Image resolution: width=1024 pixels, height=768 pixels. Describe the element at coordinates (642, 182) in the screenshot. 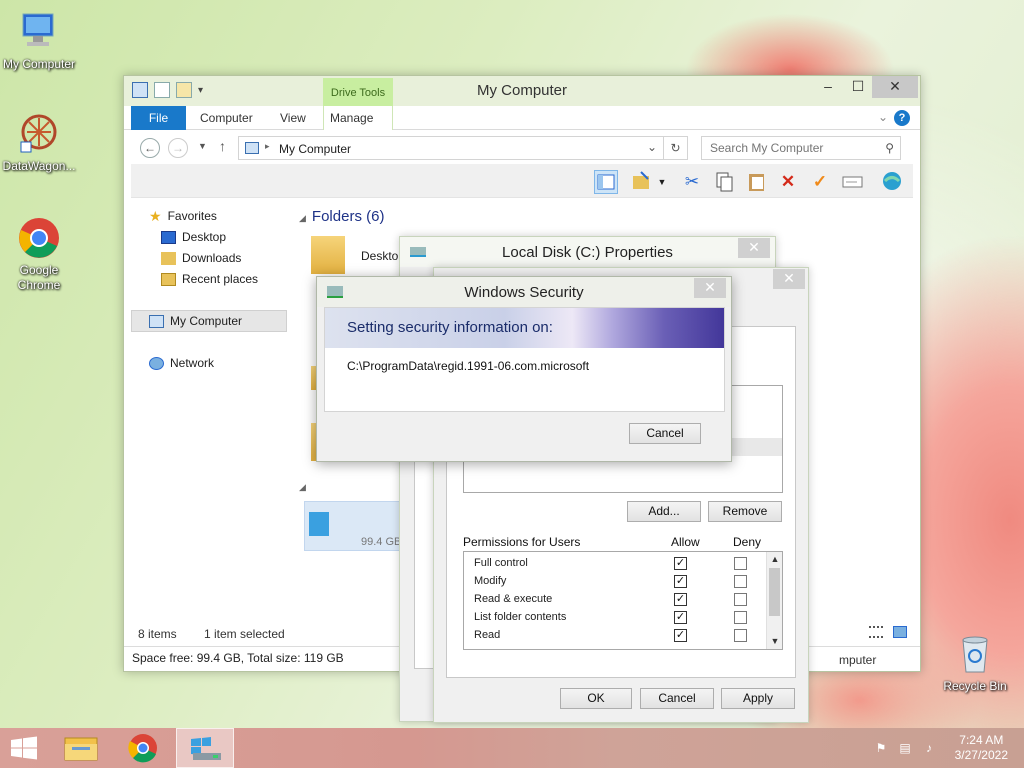

I see `folder-options-icon` at that location.